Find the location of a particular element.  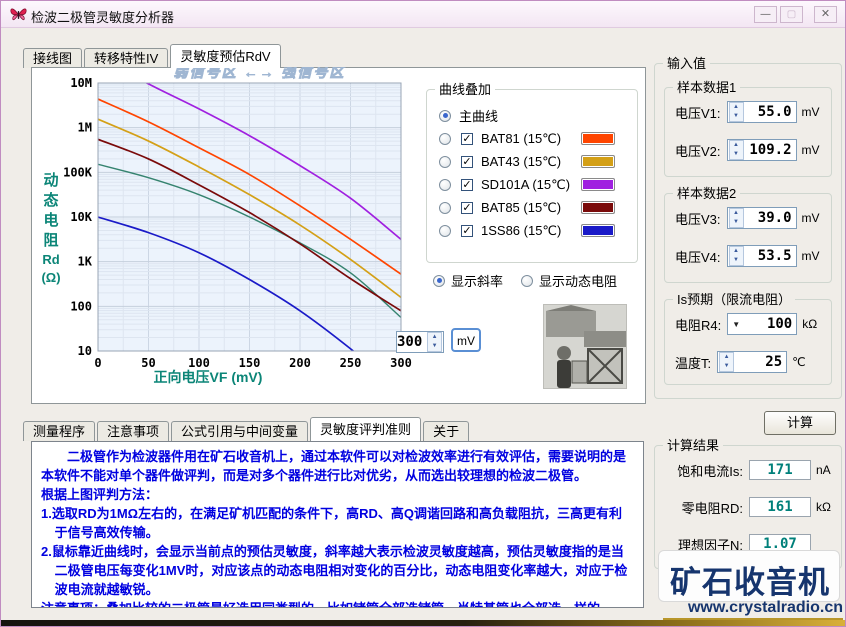

overlay-row: ✓ 1SS86 (15℃) is located at coordinates (532, 230).